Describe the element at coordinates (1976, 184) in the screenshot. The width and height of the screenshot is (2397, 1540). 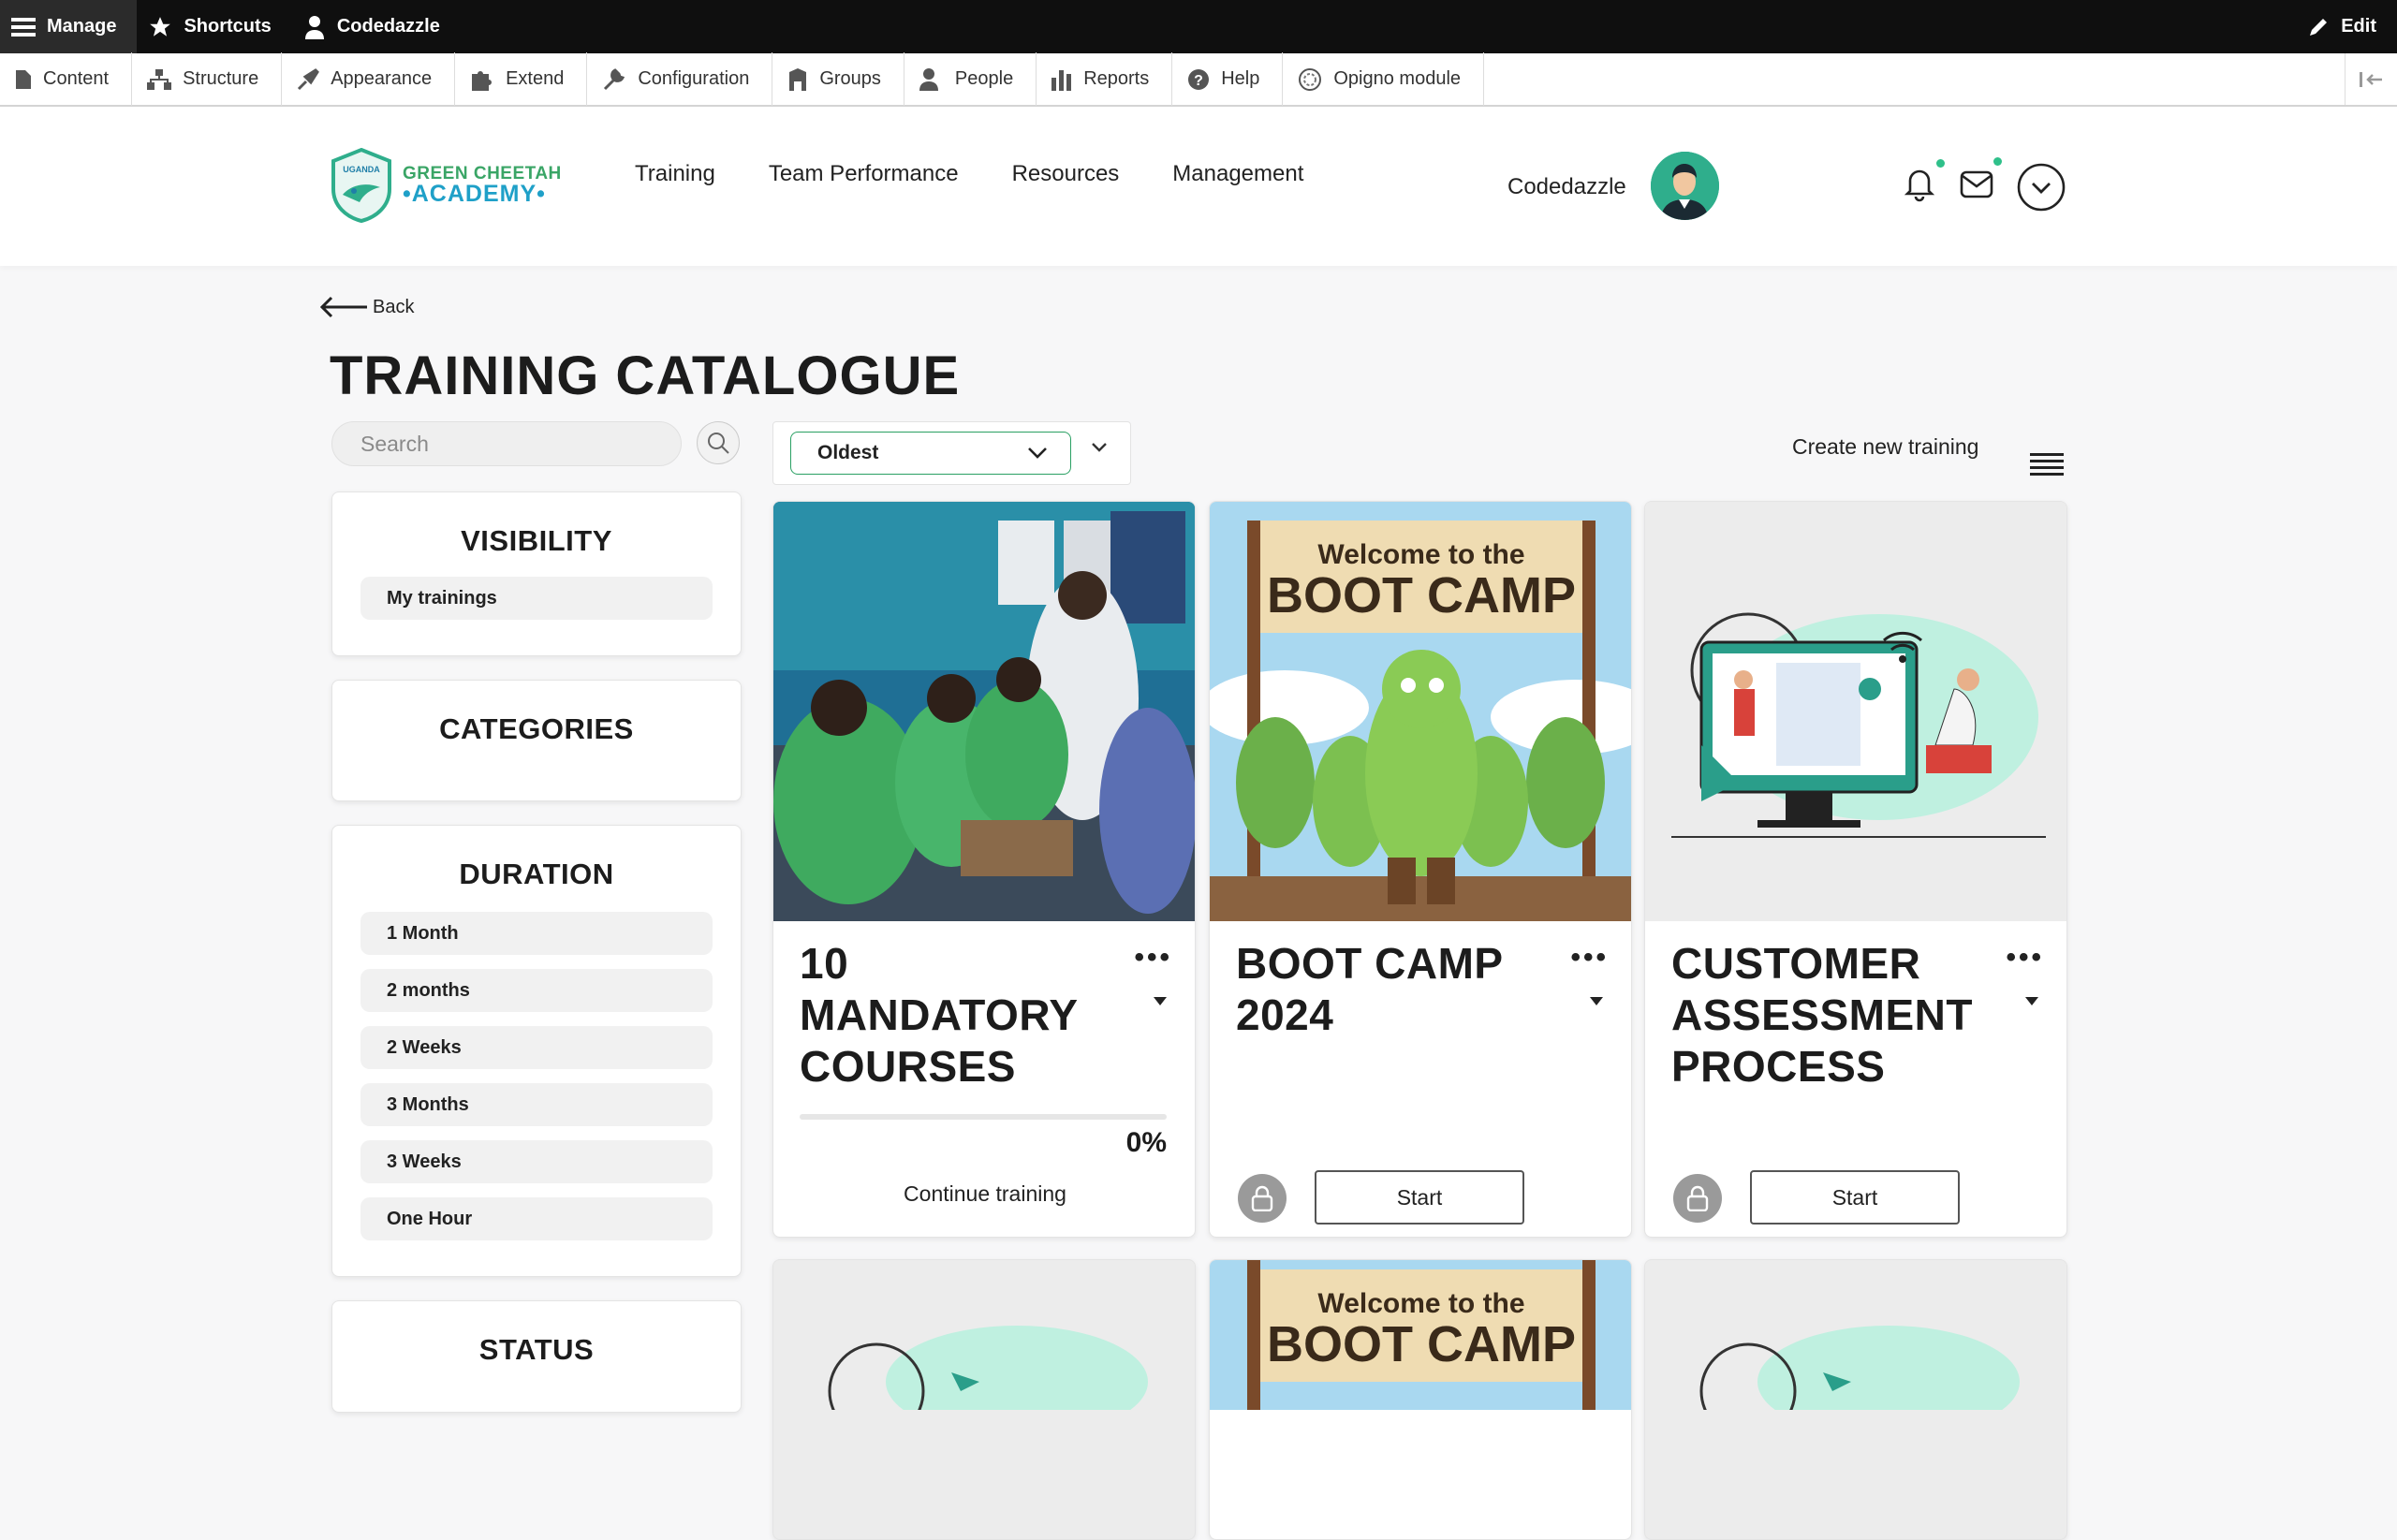
I see `mail-icon` at that location.